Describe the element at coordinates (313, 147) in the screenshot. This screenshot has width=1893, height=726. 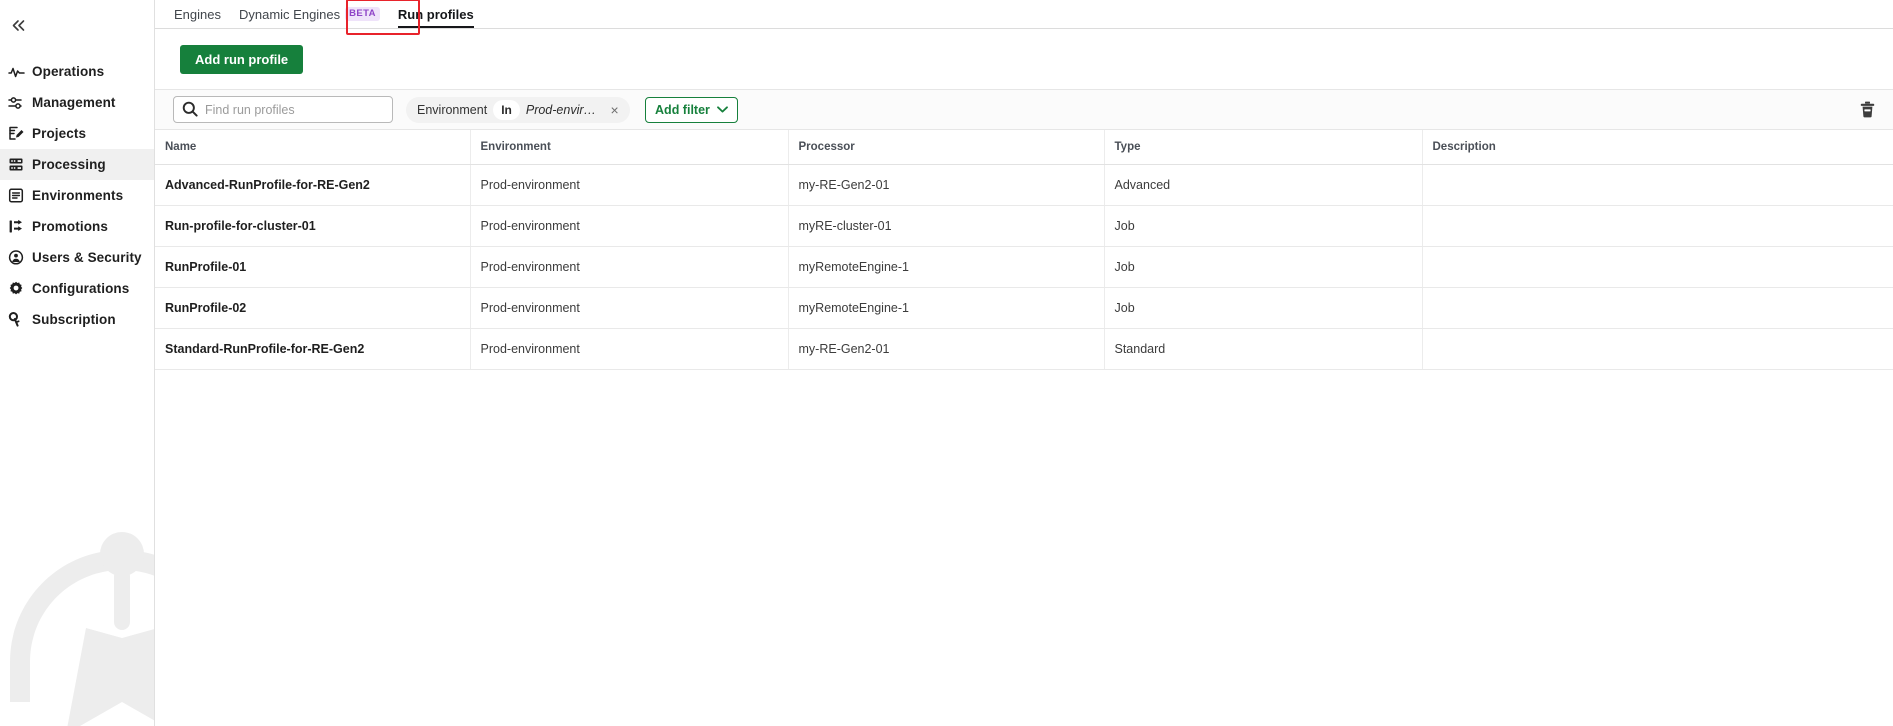
I see `column-header-name: Name` at that location.